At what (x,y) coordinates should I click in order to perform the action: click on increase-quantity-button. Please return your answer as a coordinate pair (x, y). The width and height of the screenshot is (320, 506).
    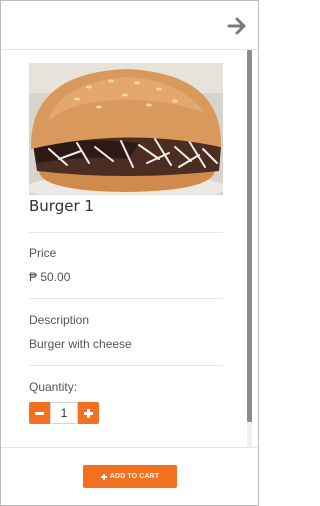
    Looking at the image, I should click on (88, 413).